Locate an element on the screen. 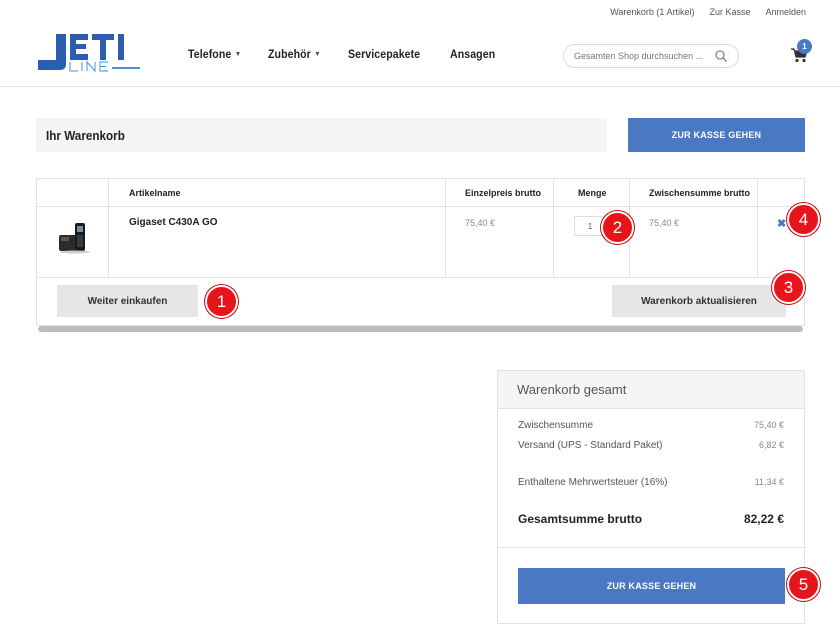  nav-telefone-label: Telefone is located at coordinates (210, 54).